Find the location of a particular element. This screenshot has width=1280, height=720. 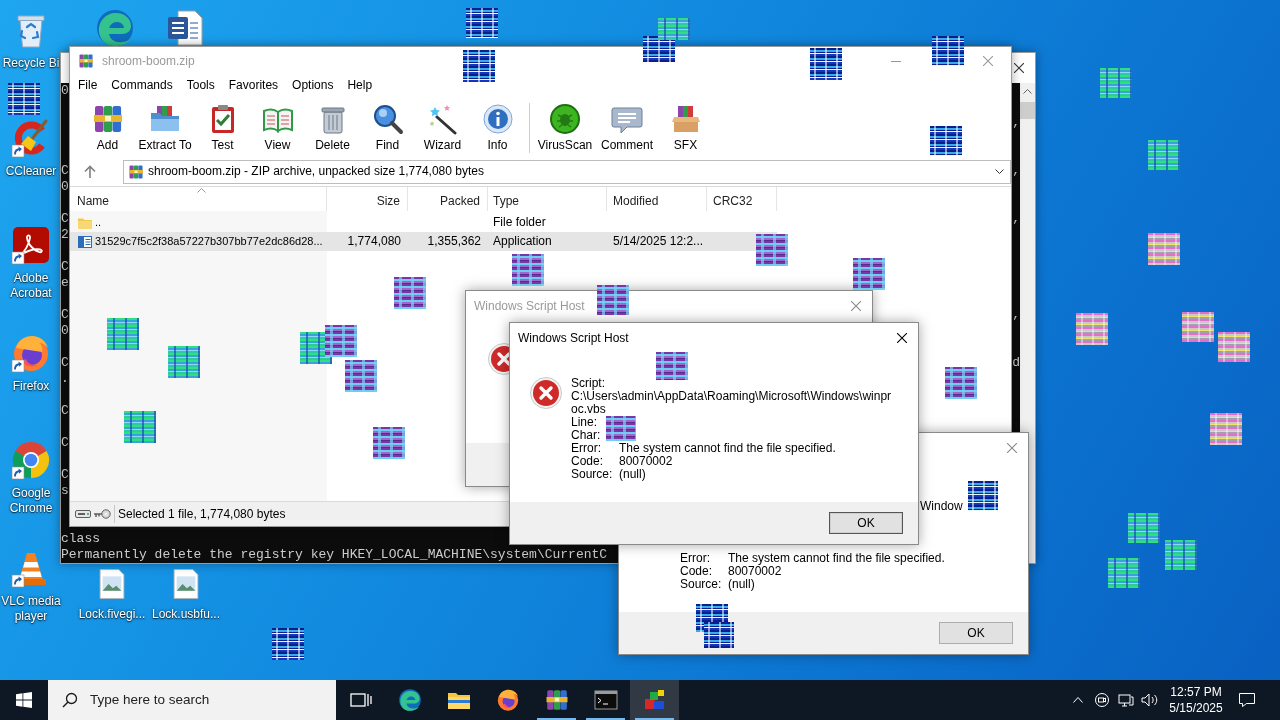

search-icon is located at coordinates (387, 119).